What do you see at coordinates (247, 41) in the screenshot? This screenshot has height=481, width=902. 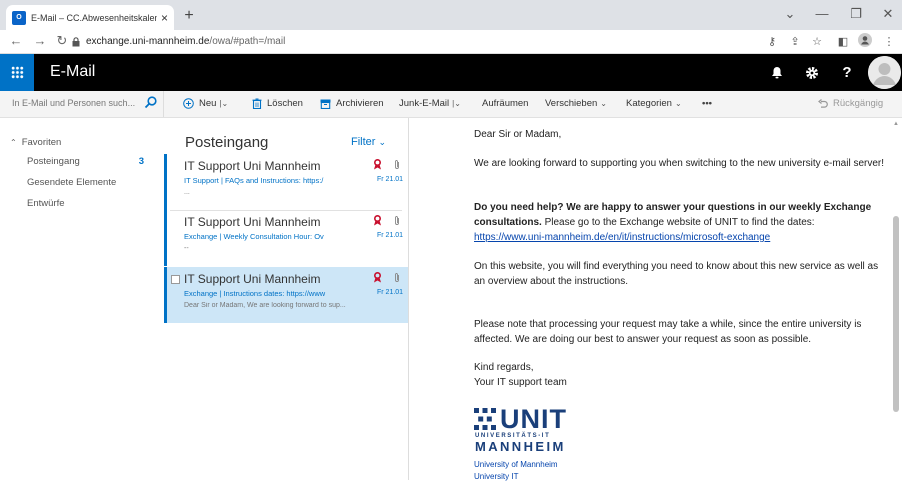 I see `url-path: /owa/#path=/mail` at bounding box center [247, 41].